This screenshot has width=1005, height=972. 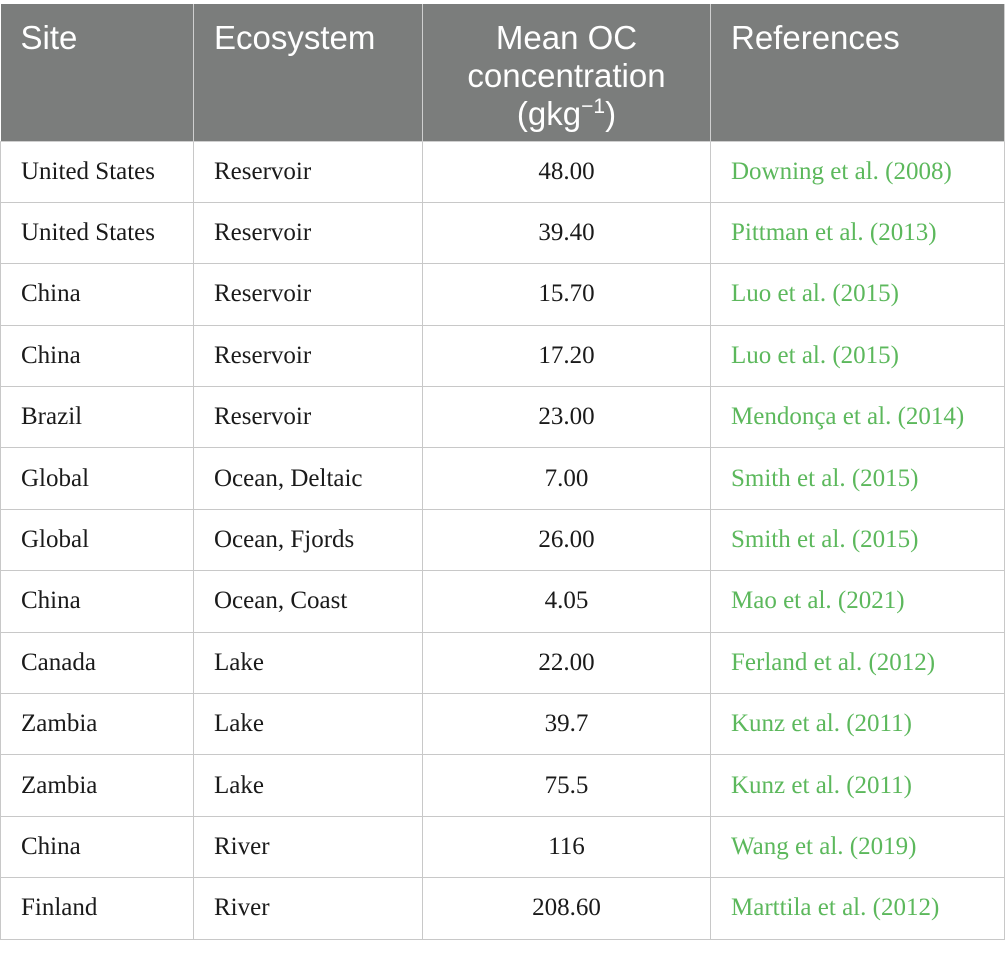 I want to click on cell-mean-oc: 22.00, so click(x=566, y=663).